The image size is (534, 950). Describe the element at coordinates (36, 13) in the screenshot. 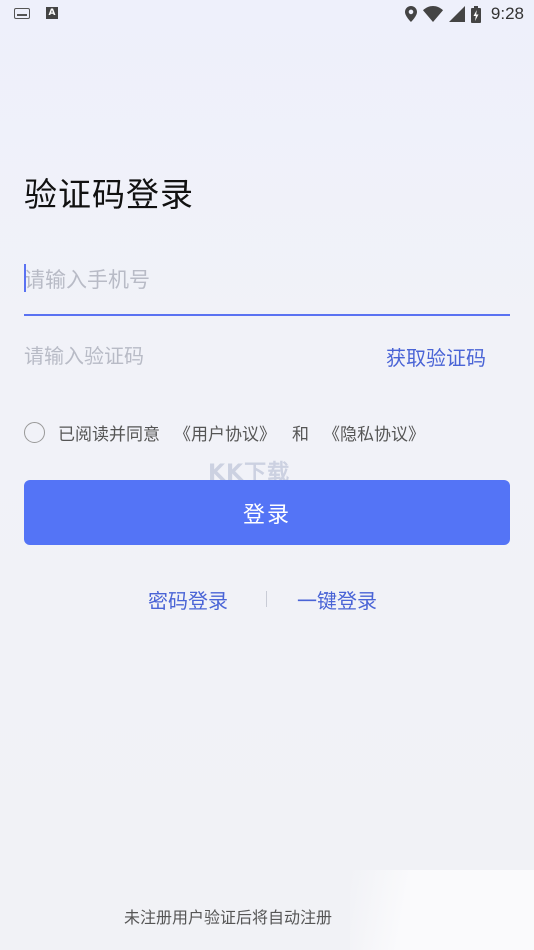

I see `status-left: A` at that location.